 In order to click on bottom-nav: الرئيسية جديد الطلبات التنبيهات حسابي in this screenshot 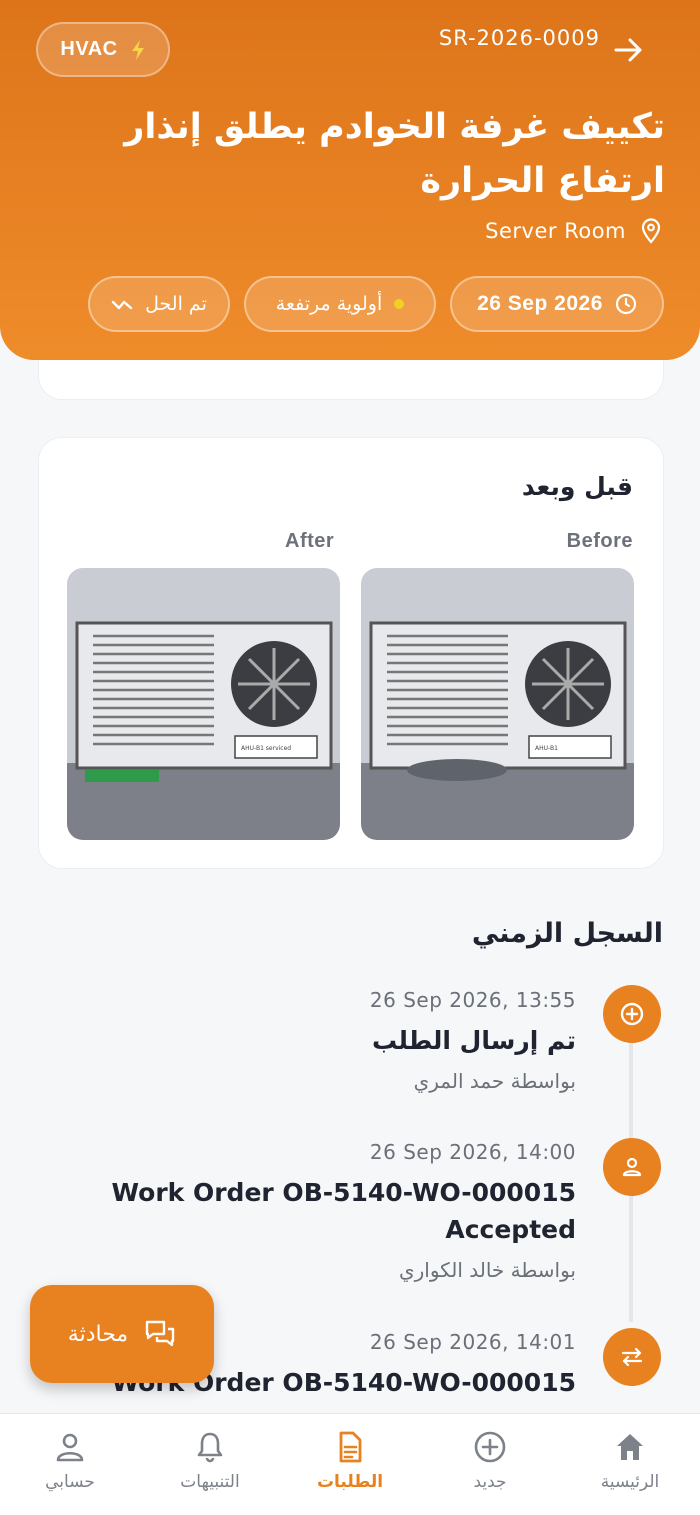, I will do `click(350, 1464)`.